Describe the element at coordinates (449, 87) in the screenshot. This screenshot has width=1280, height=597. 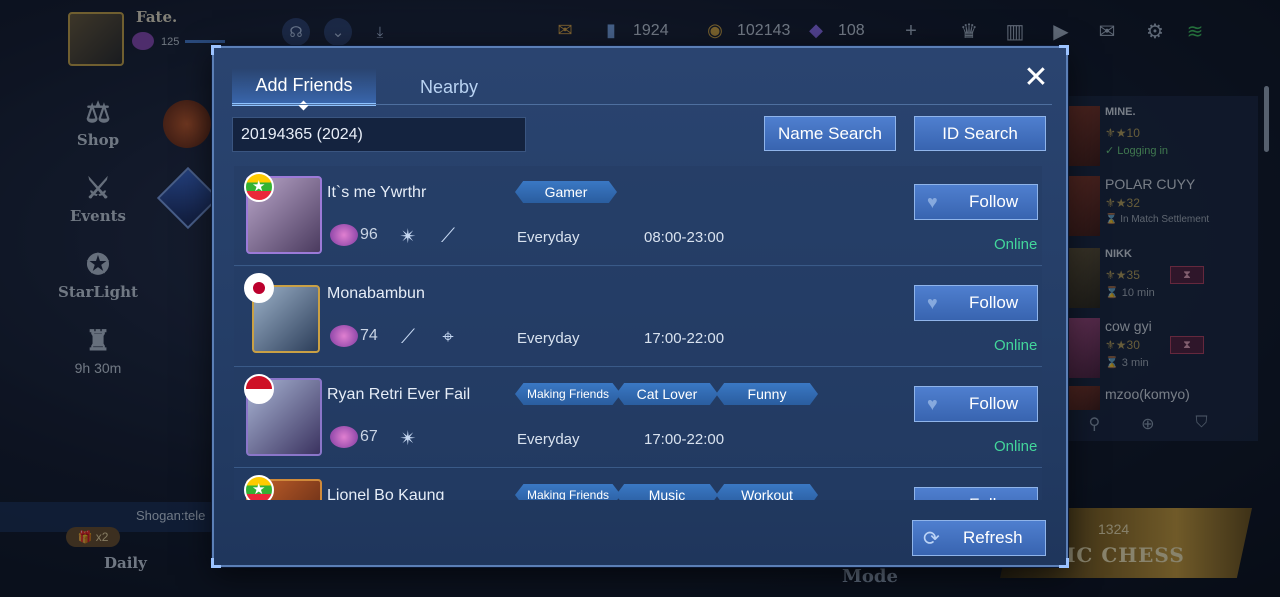
I see `tab-nearby: Nearby` at that location.